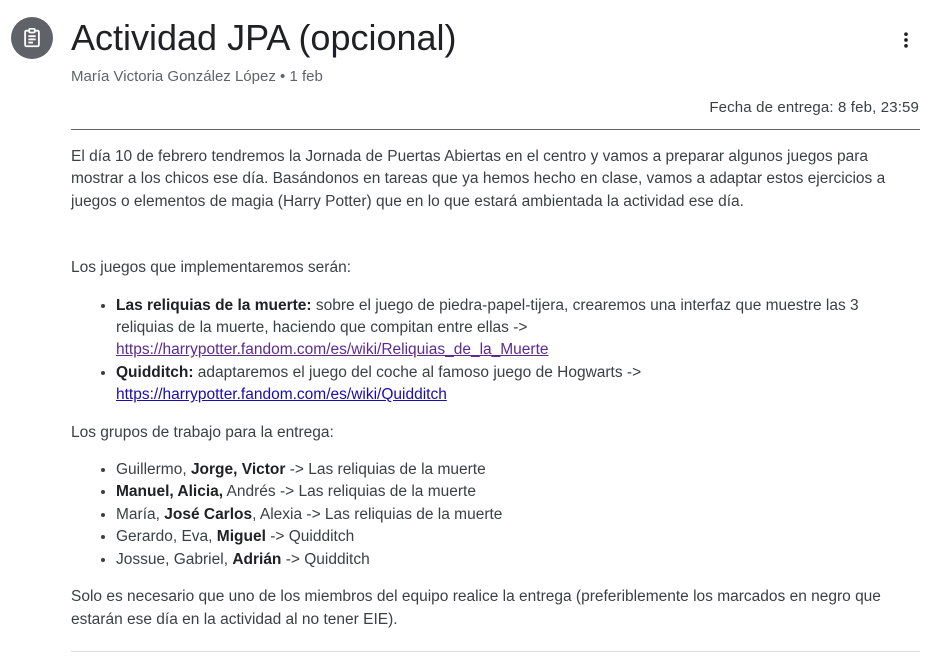 This screenshot has height=659, width=949. I want to click on page-title: Actividad JPA (opcional), so click(264, 37).